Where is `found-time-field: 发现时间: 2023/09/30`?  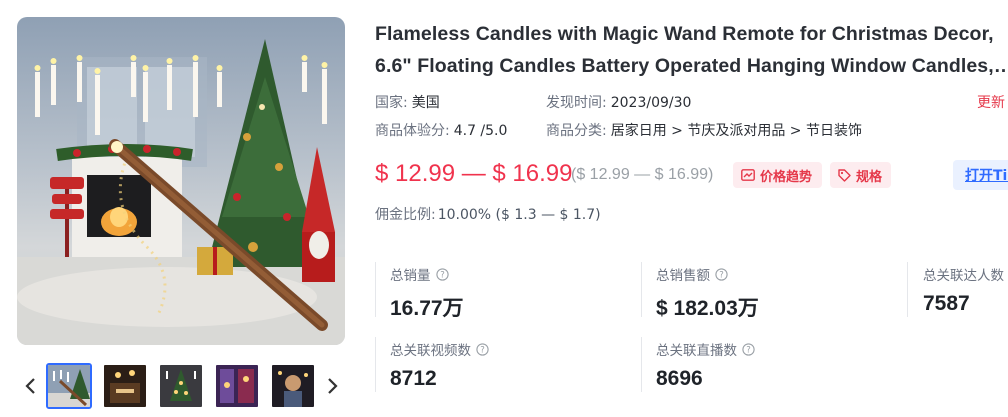
found-time-field: 发现时间: 2023/09/30 is located at coordinates (618, 102).